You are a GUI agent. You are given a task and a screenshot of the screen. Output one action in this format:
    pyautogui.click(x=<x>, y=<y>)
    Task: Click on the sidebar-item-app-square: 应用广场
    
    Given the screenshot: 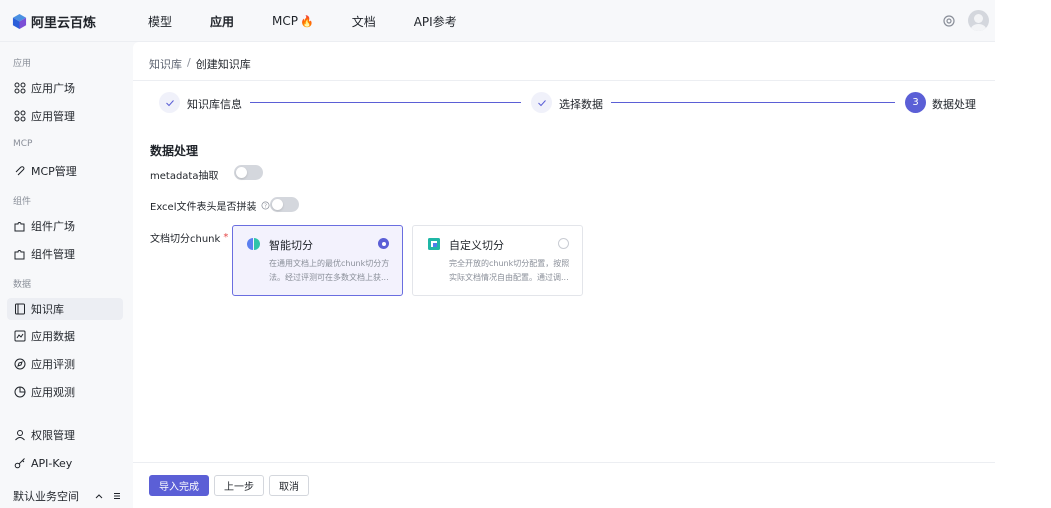 What is the action you would take?
    pyautogui.click(x=65, y=88)
    